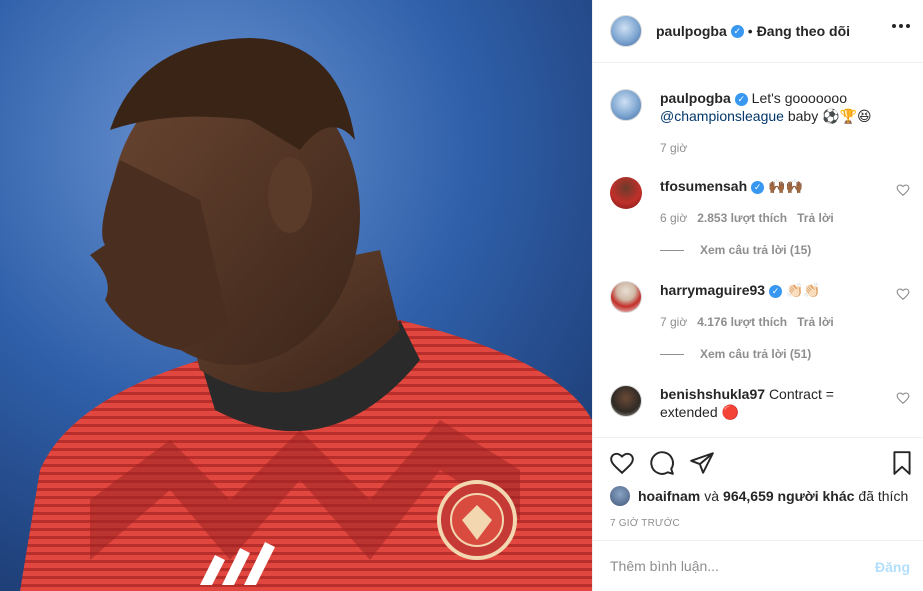 This screenshot has width=923, height=591. Describe the element at coordinates (756, 354) in the screenshot. I see `view-replies-label: Xem câu trả lời (51)` at that location.